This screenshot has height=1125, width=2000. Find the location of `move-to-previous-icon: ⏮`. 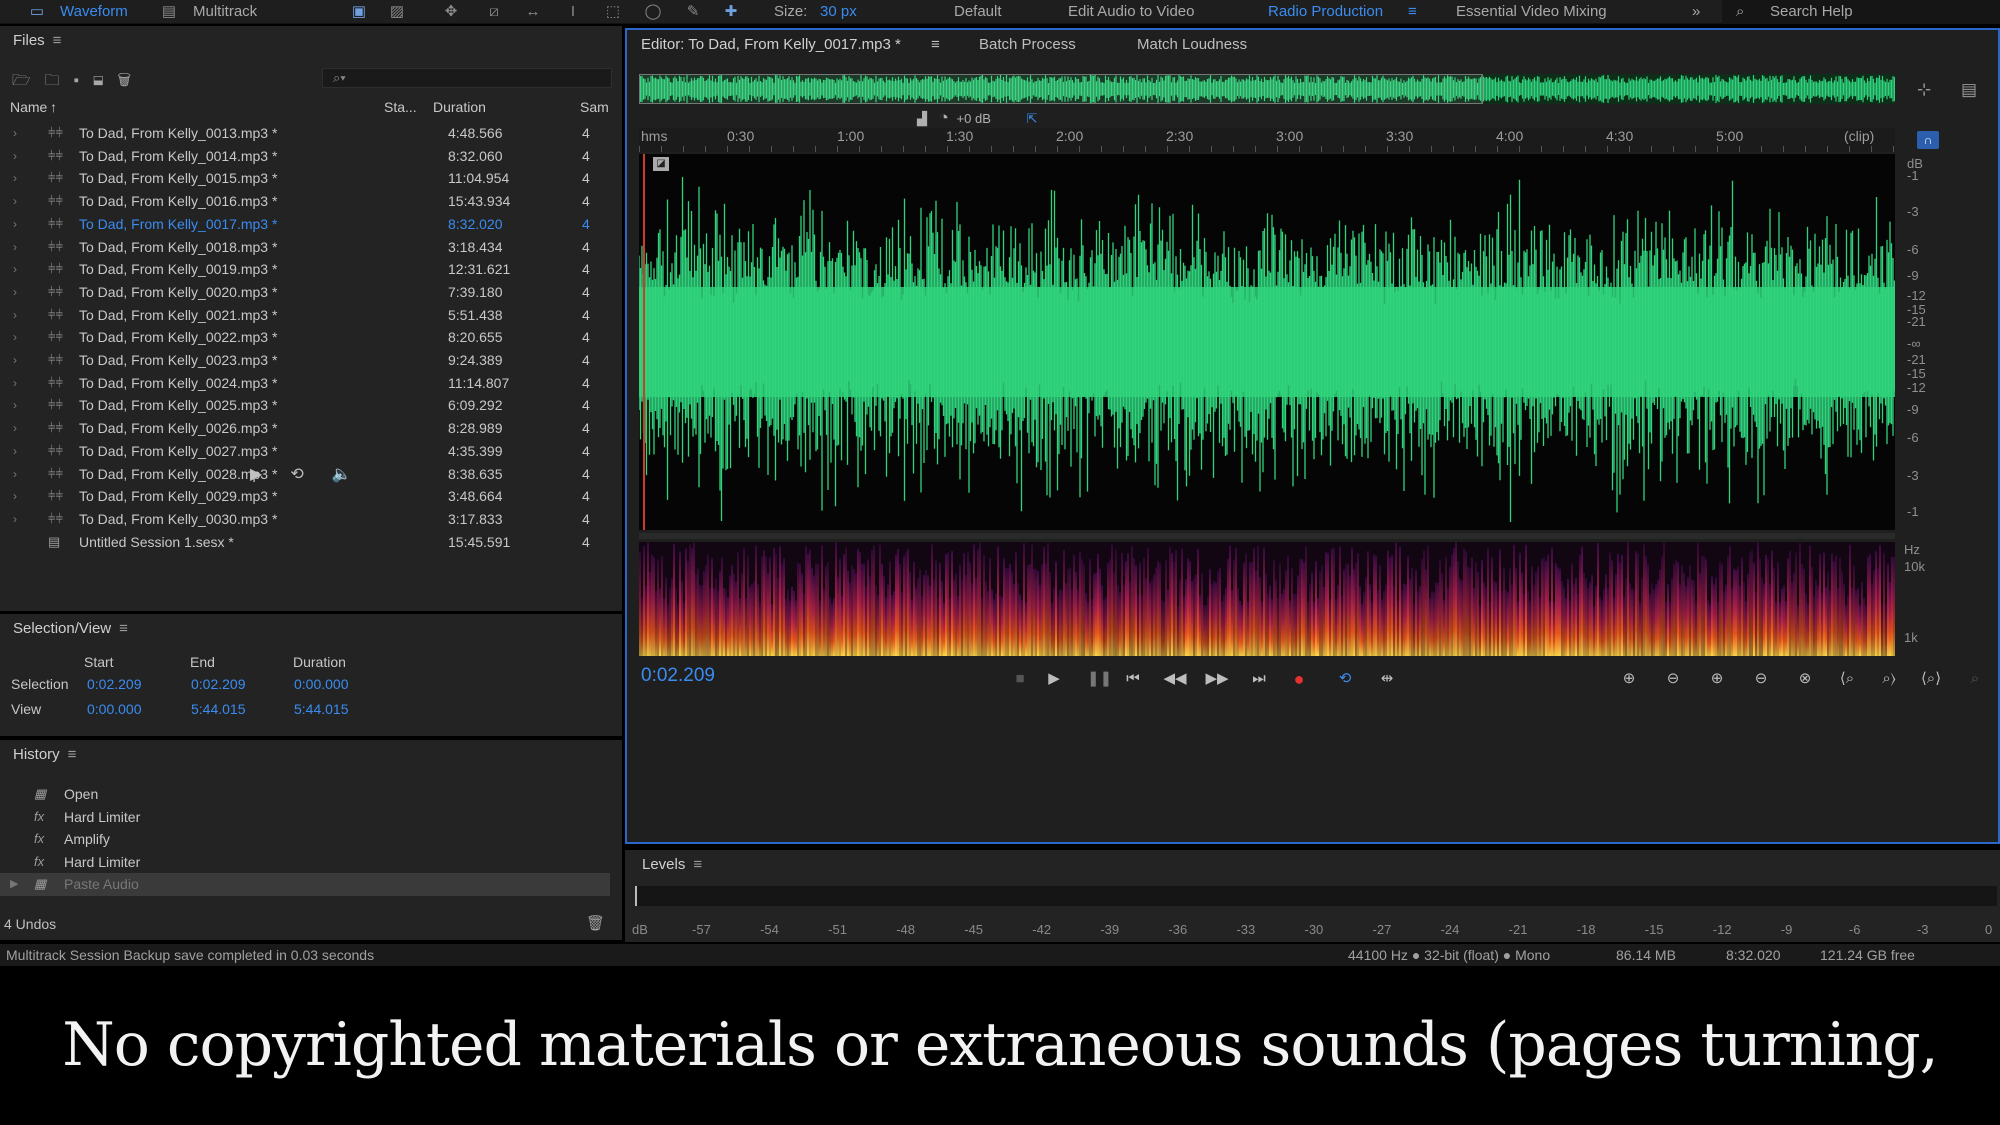

move-to-previous-icon: ⏮ is located at coordinates (1133, 679).